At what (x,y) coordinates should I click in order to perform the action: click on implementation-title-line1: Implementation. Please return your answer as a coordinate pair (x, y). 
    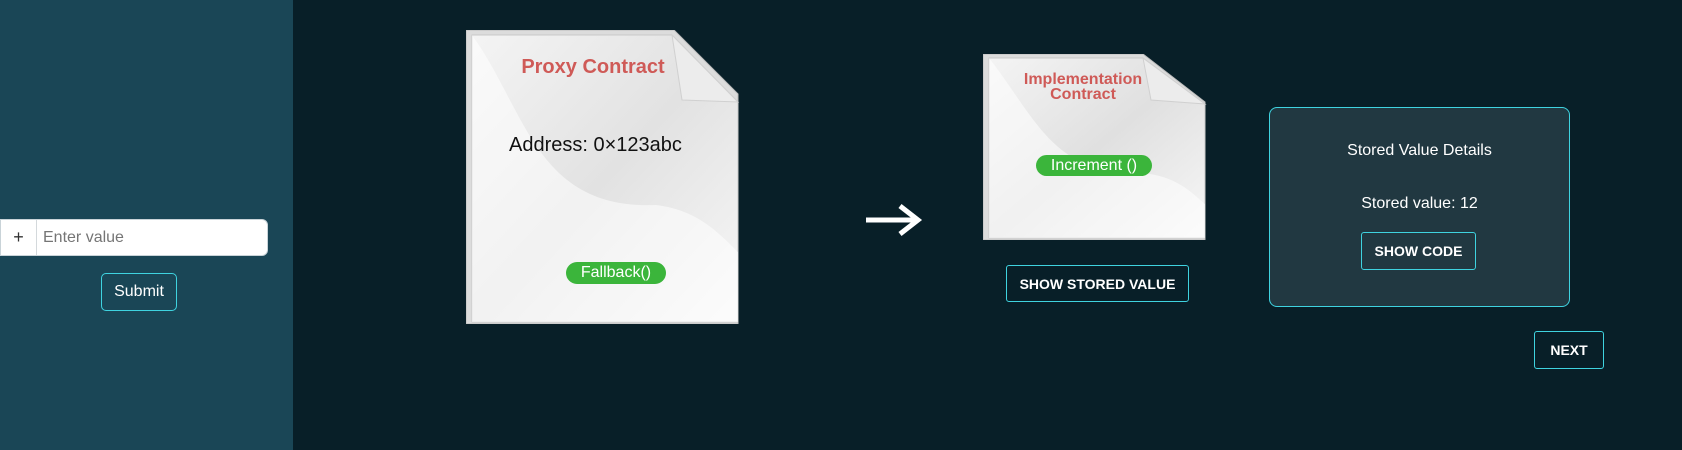
    Looking at the image, I should click on (1083, 79).